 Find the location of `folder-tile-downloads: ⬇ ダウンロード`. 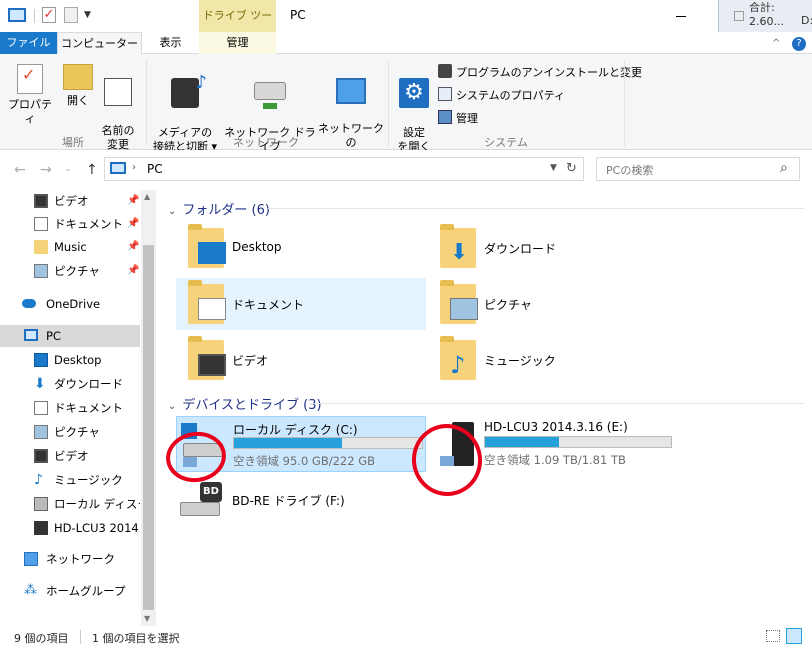

folder-tile-downloads: ⬇ ダウンロード is located at coordinates (553, 248).